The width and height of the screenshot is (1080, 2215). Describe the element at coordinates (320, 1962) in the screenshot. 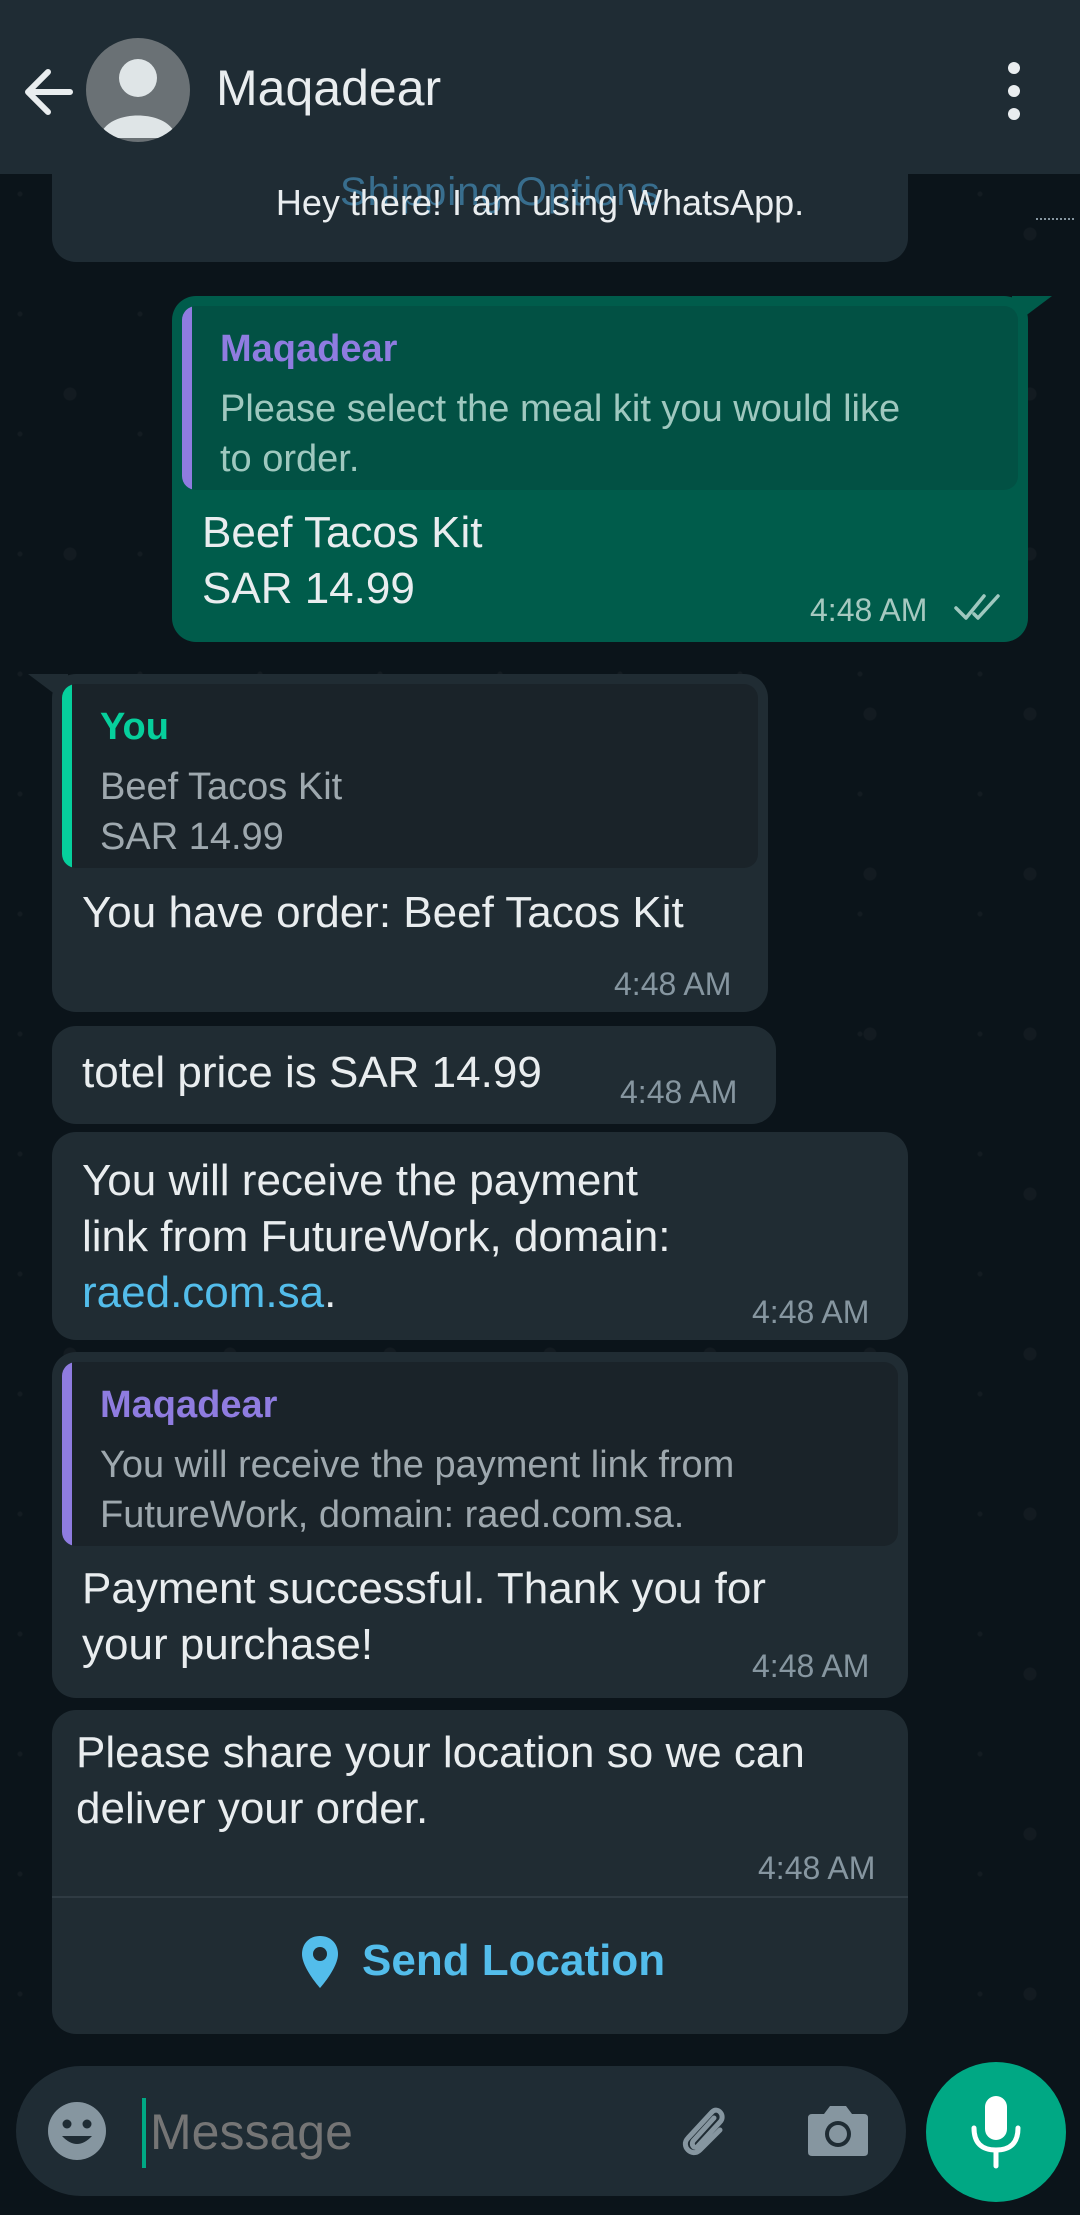

I see `location-pin-icon` at that location.